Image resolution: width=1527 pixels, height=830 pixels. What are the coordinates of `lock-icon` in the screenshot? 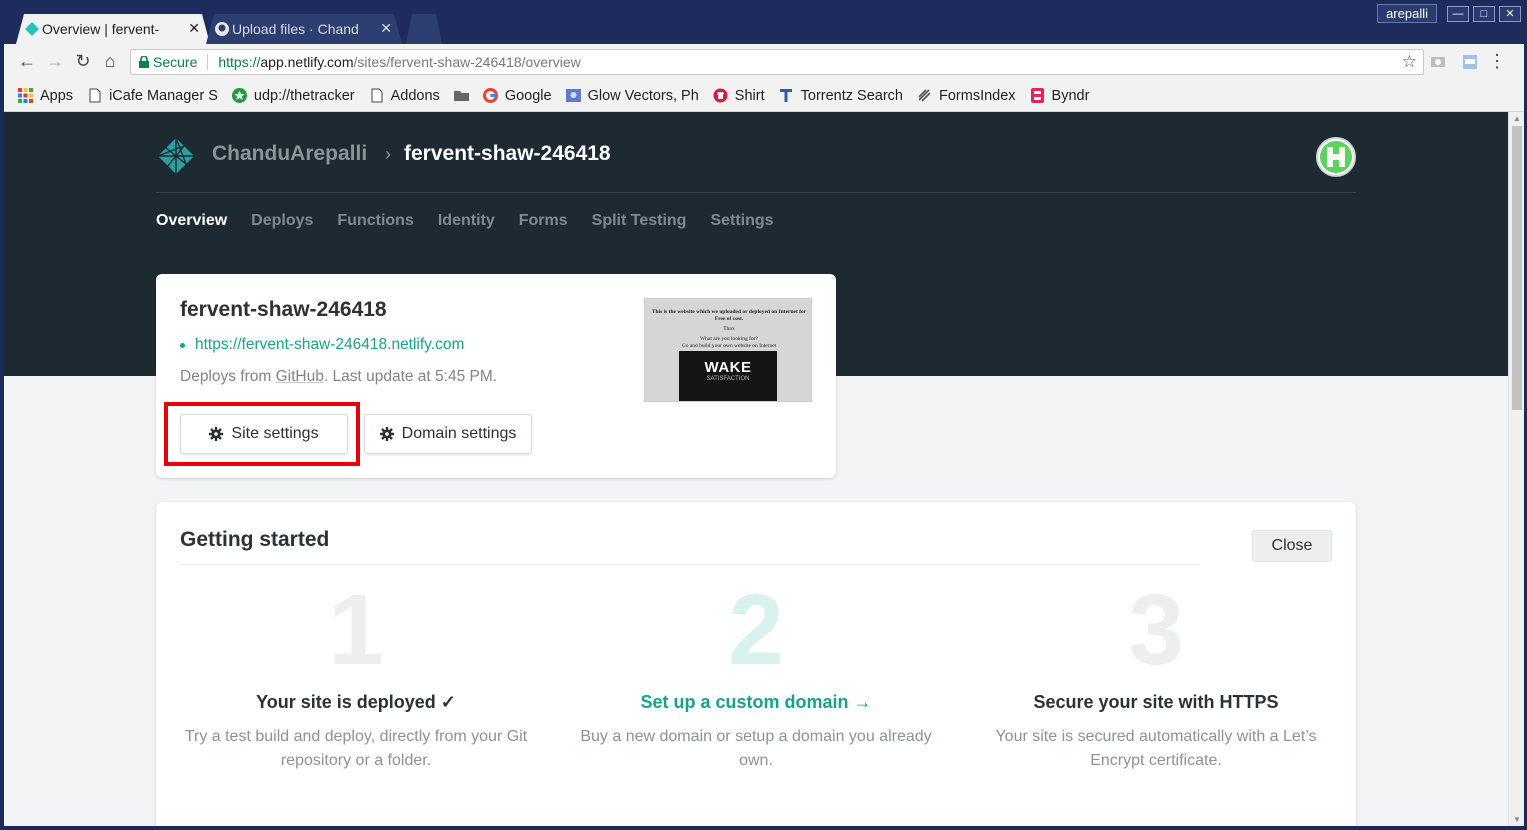 It's located at (144, 62).